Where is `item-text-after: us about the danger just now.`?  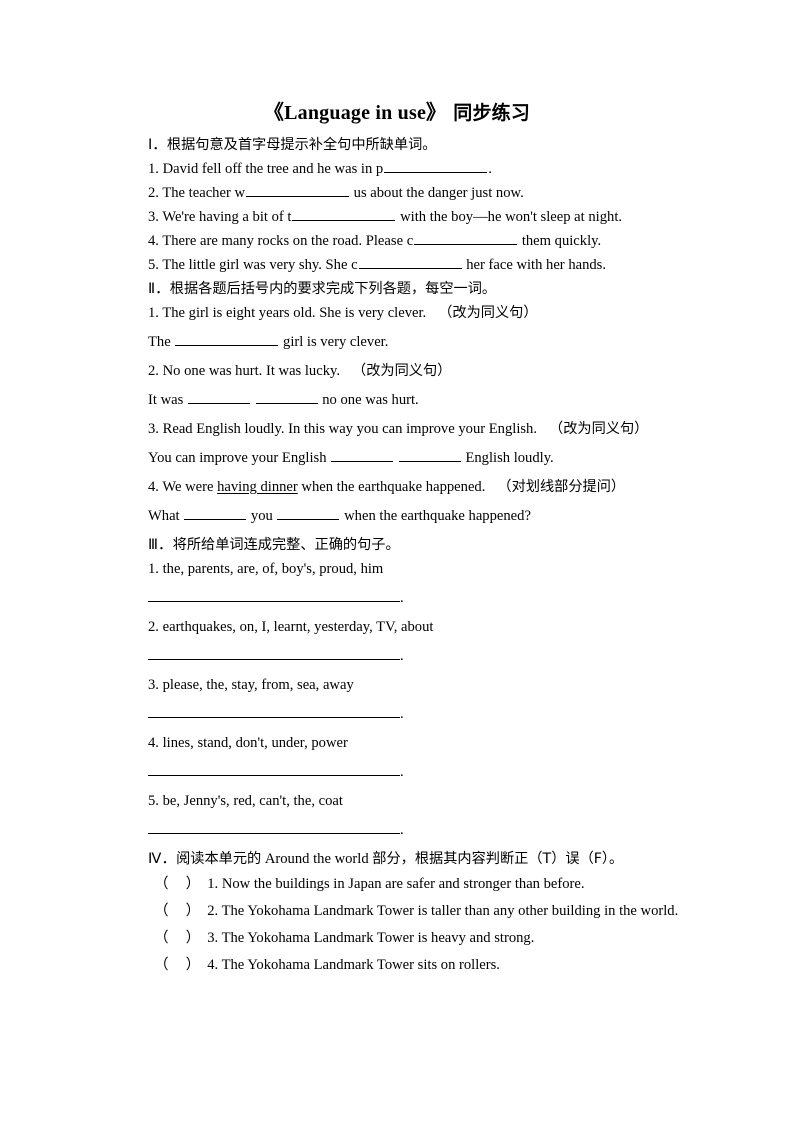
item-text-after: us about the danger just now. is located at coordinates (438, 193).